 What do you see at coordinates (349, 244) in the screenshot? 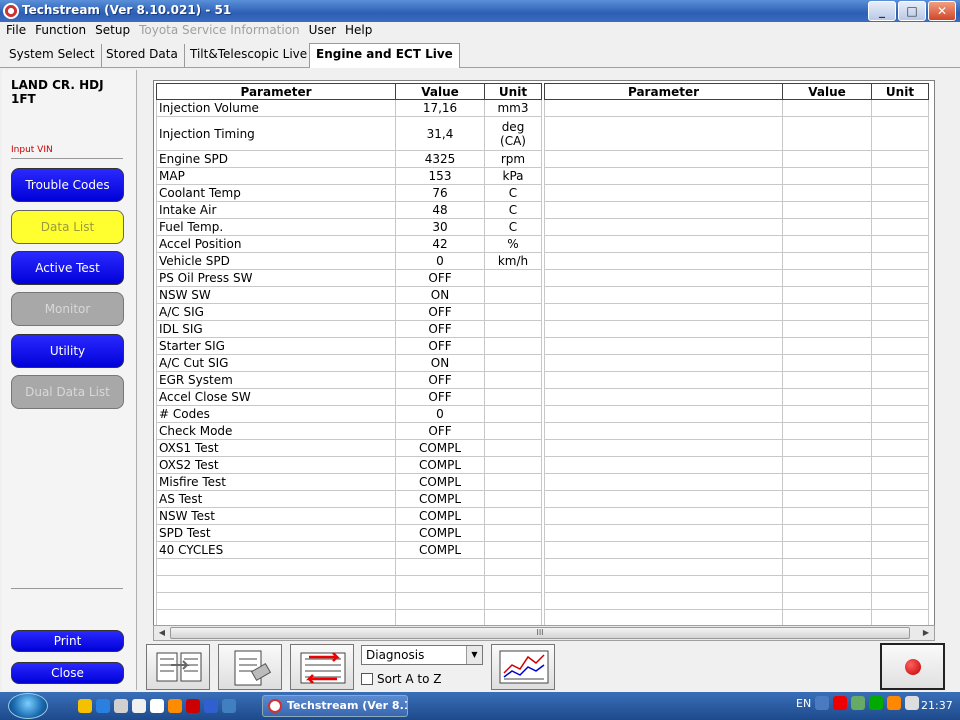
I see `table-row: Accel Position 42%` at bounding box center [349, 244].